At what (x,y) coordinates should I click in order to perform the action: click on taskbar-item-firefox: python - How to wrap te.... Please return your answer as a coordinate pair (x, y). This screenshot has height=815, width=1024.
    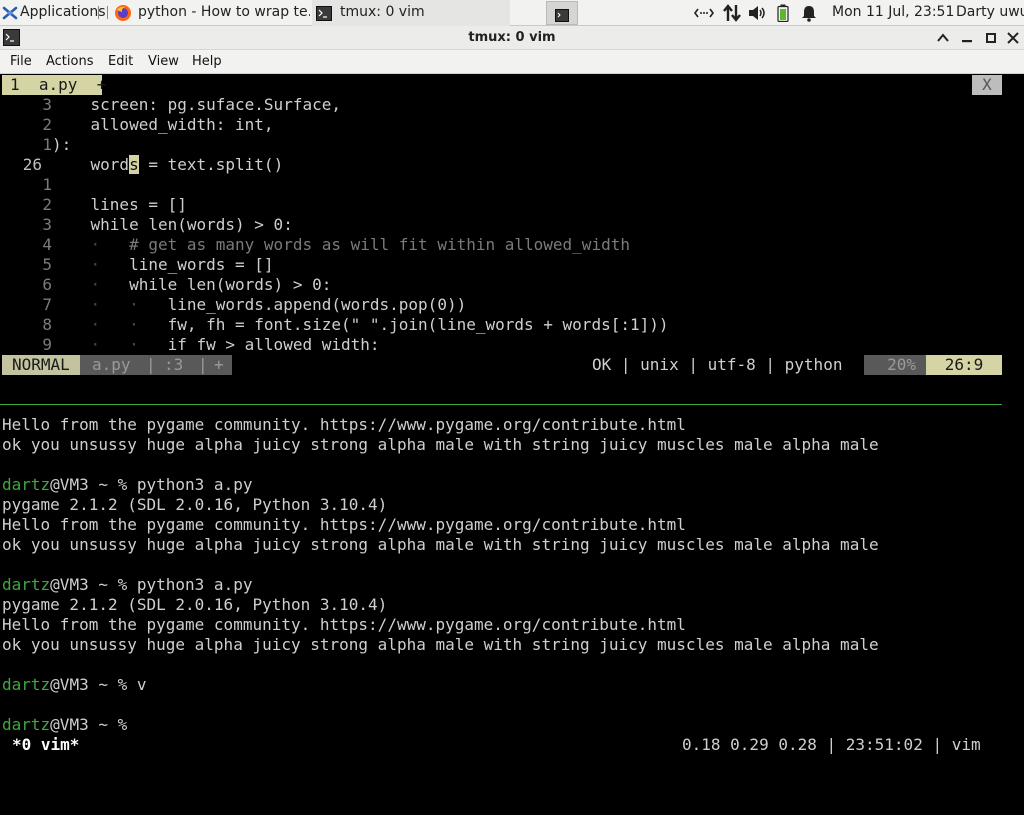
    Looking at the image, I should click on (210, 13).